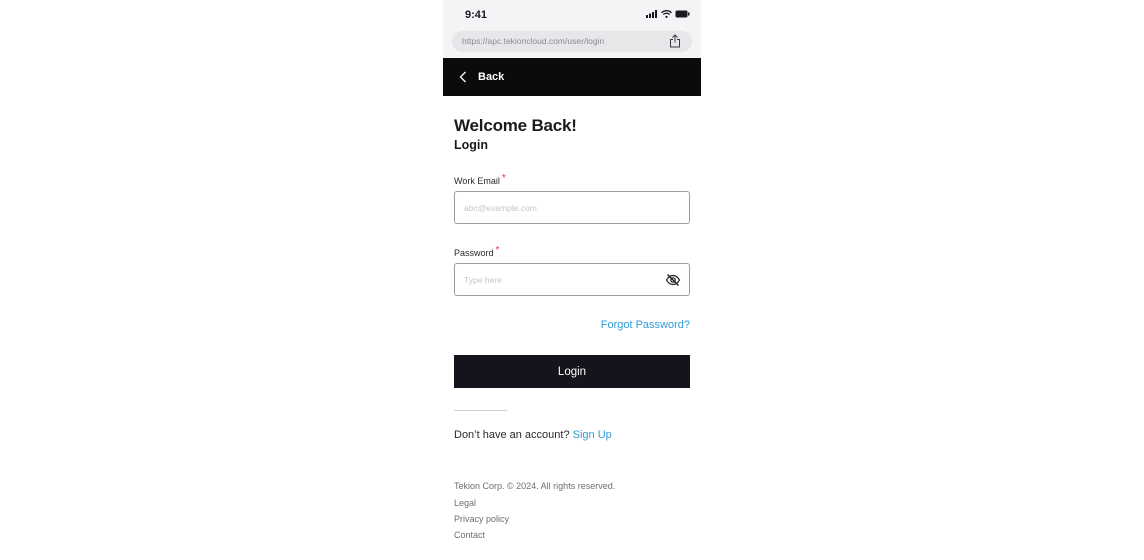  What do you see at coordinates (471, 145) in the screenshot?
I see `page-subtitle: Login` at bounding box center [471, 145].